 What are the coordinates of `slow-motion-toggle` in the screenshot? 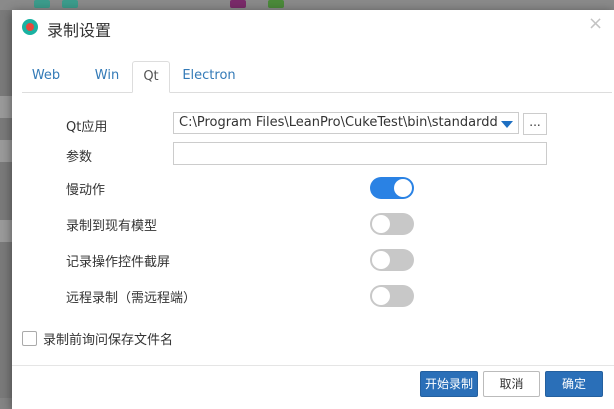 It's located at (392, 188).